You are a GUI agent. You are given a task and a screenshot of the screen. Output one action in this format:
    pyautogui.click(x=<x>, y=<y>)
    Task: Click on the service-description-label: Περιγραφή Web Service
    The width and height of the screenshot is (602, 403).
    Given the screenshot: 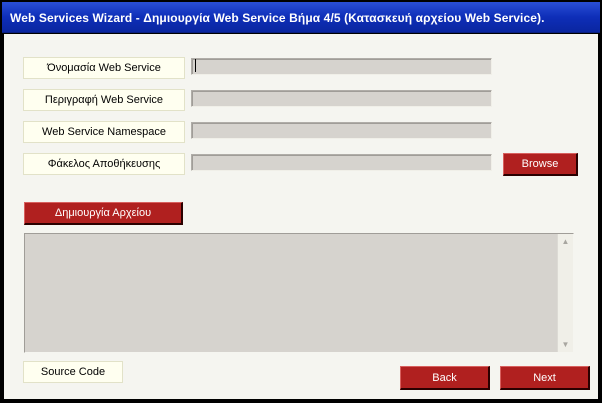 What is the action you would take?
    pyautogui.click(x=104, y=100)
    